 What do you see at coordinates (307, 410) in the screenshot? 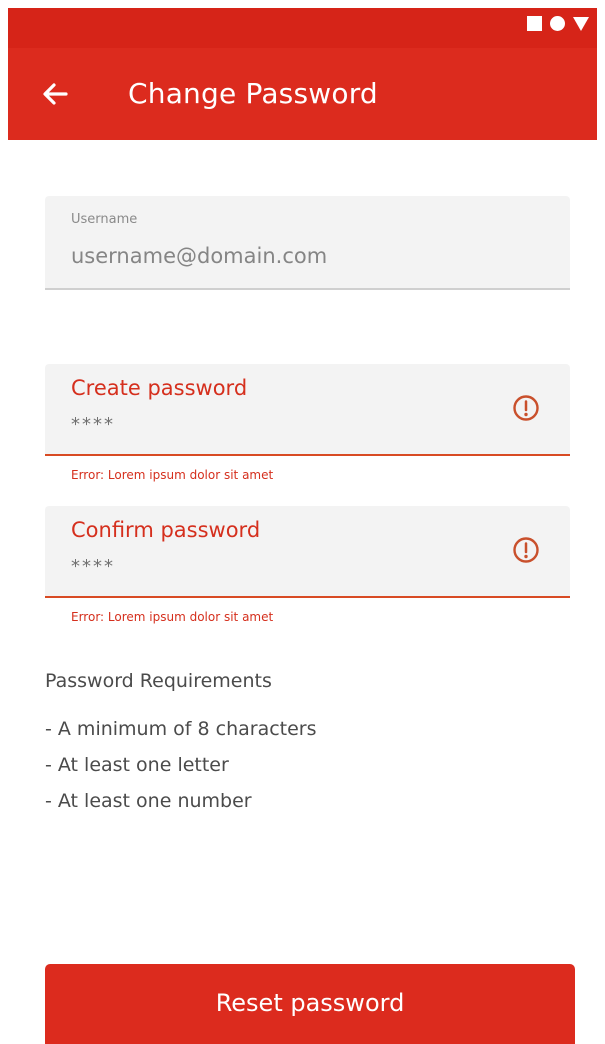
I see `create-password-field: Create password ****` at bounding box center [307, 410].